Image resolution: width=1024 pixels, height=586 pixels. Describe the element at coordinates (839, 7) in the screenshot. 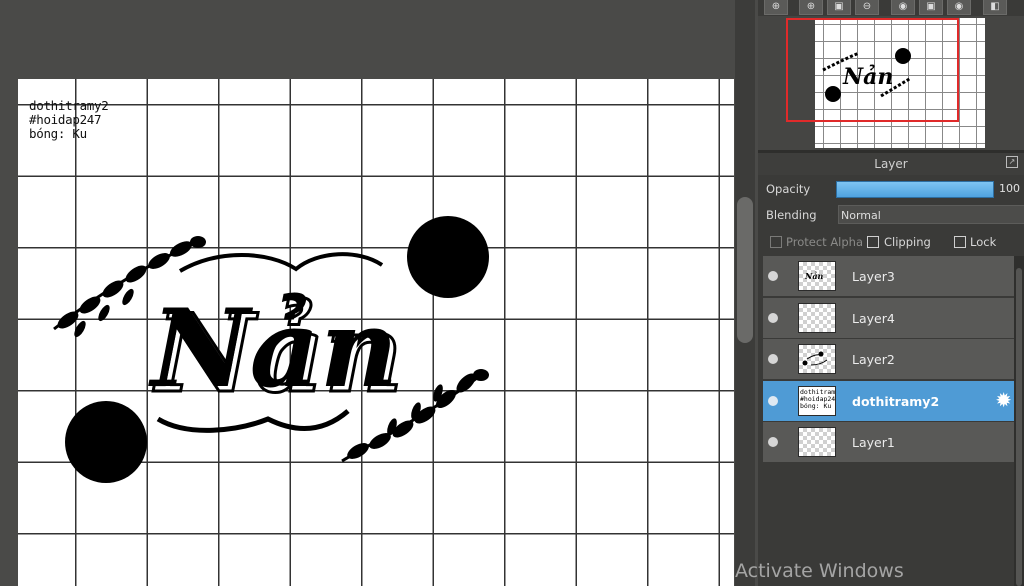

I see `fit-window-icon: ▣` at that location.